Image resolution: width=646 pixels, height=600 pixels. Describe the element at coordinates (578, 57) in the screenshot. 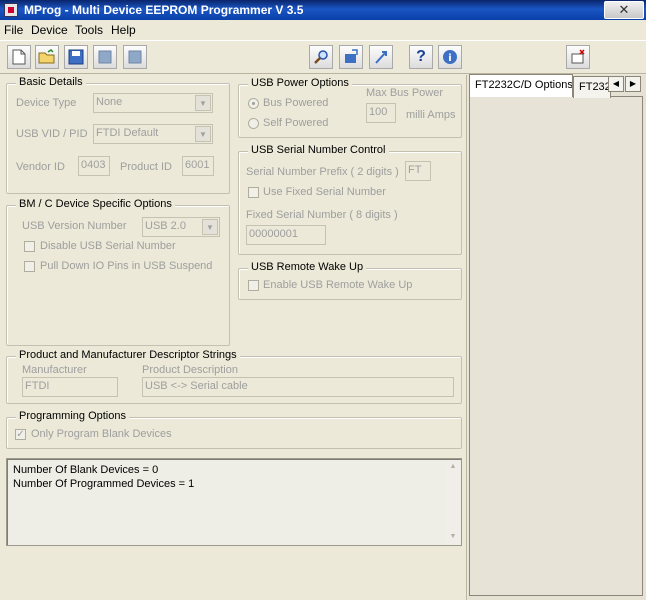

I see `close-device-icon` at that location.